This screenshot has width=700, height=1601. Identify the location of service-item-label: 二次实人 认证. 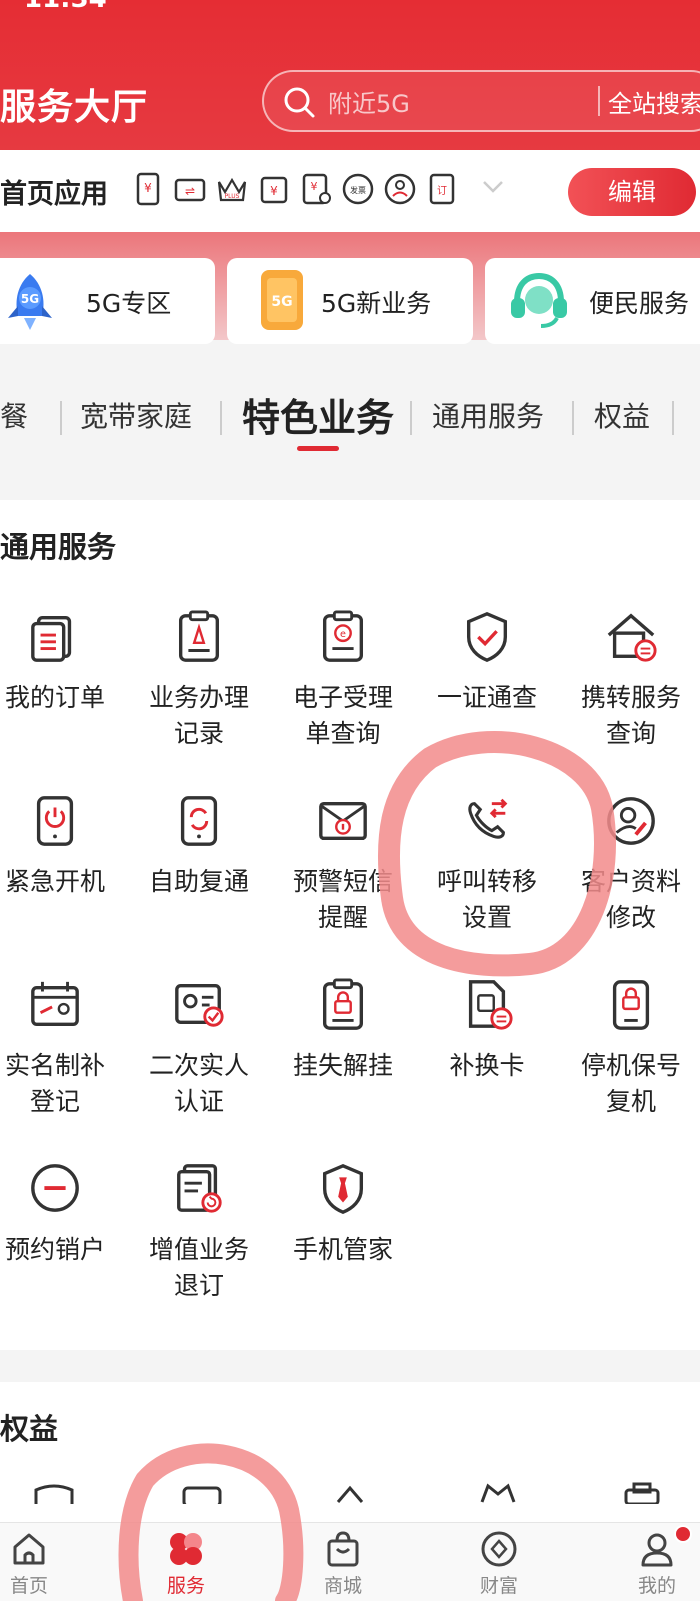
(198, 1083).